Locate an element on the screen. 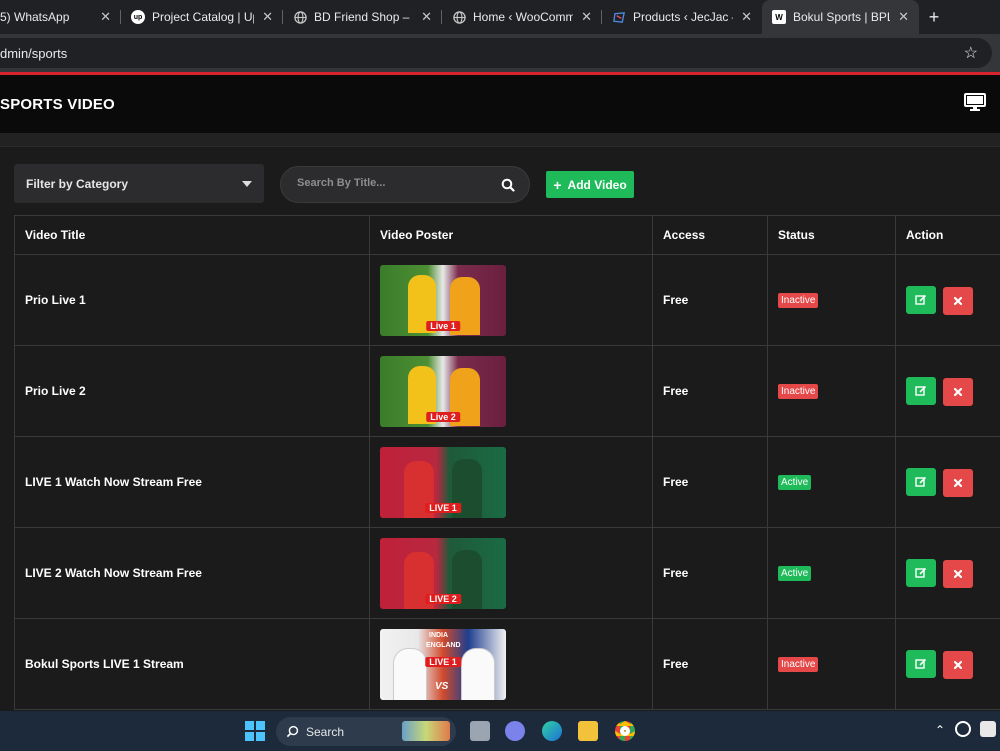 This screenshot has width=1000, height=751. chrome-icon is located at coordinates (625, 731).